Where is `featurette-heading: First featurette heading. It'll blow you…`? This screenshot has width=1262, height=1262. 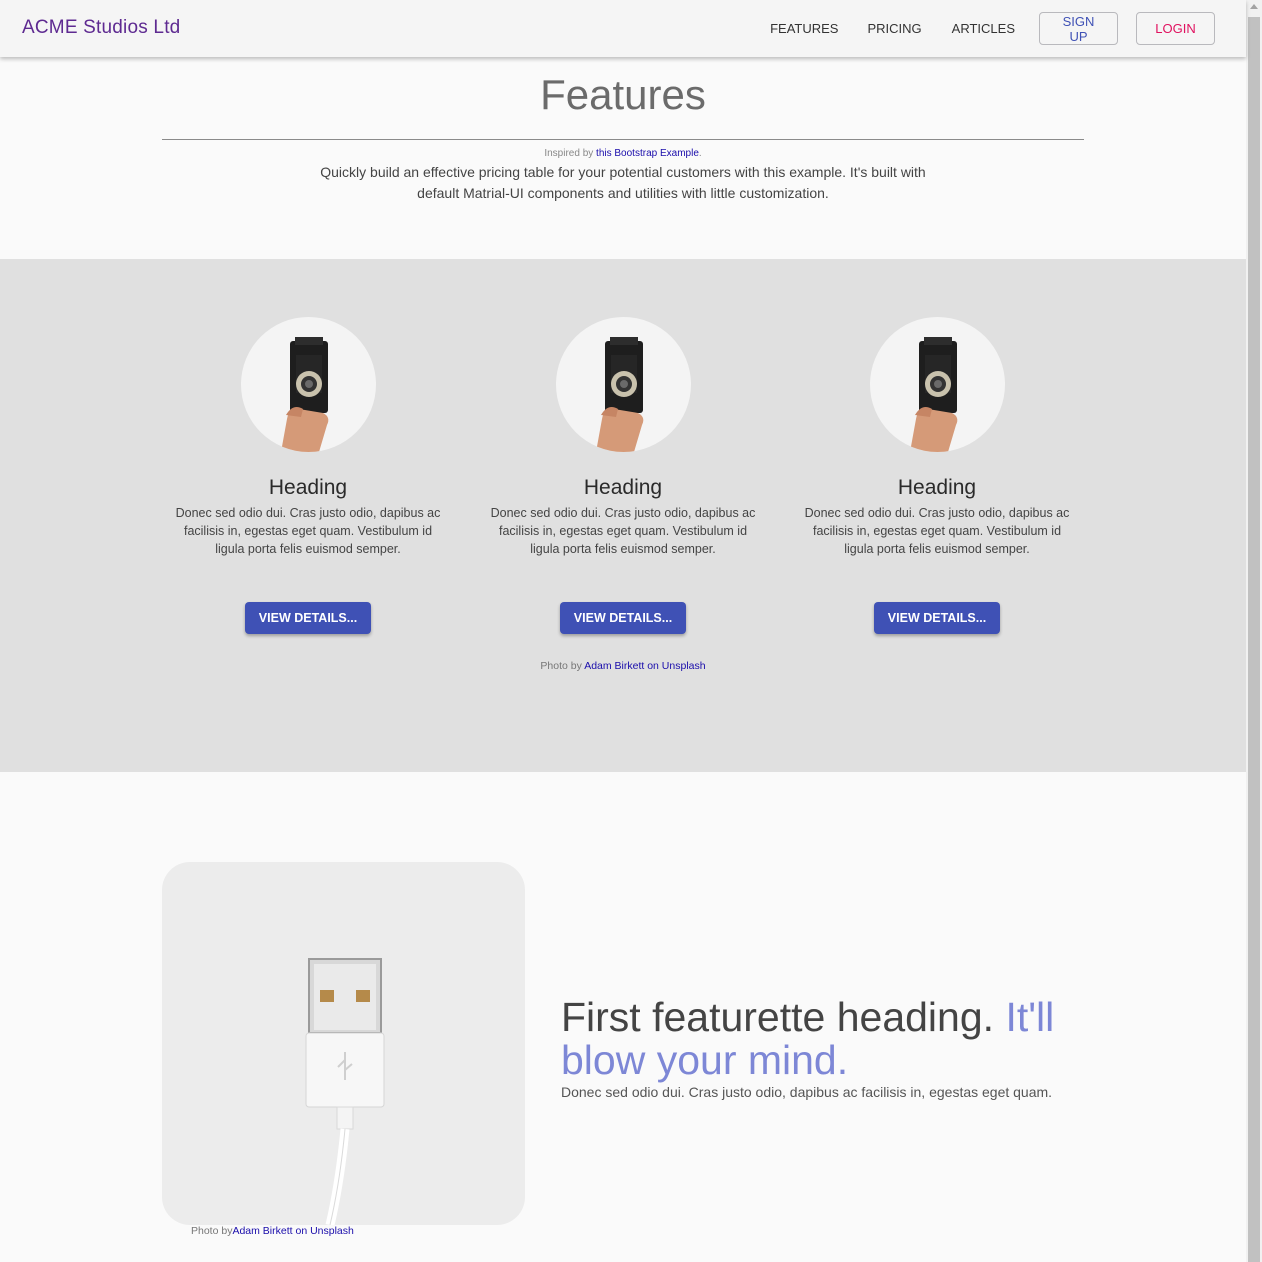
featurette-heading: First featurette heading. It'll blow you… is located at coordinates (821, 1039).